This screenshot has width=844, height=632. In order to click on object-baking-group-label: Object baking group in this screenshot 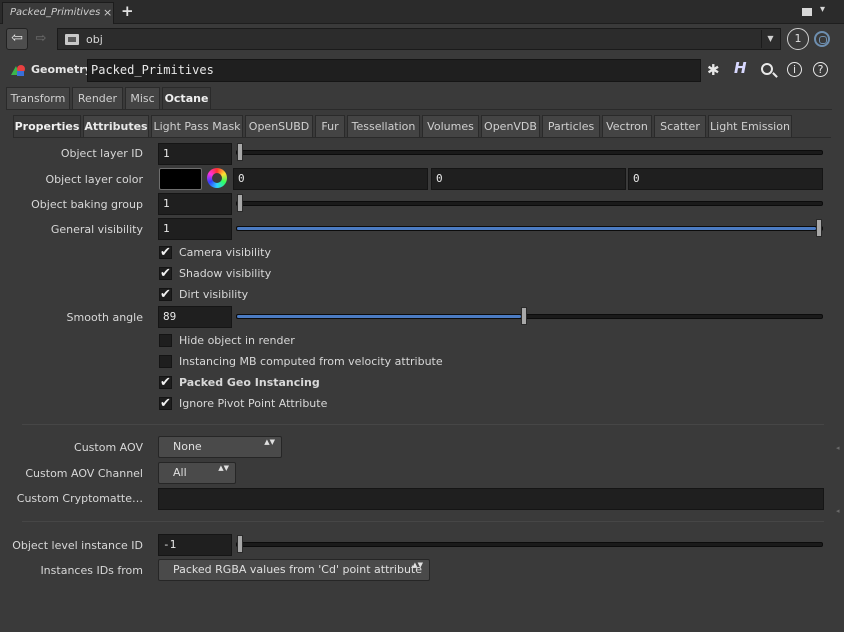, I will do `click(87, 204)`.